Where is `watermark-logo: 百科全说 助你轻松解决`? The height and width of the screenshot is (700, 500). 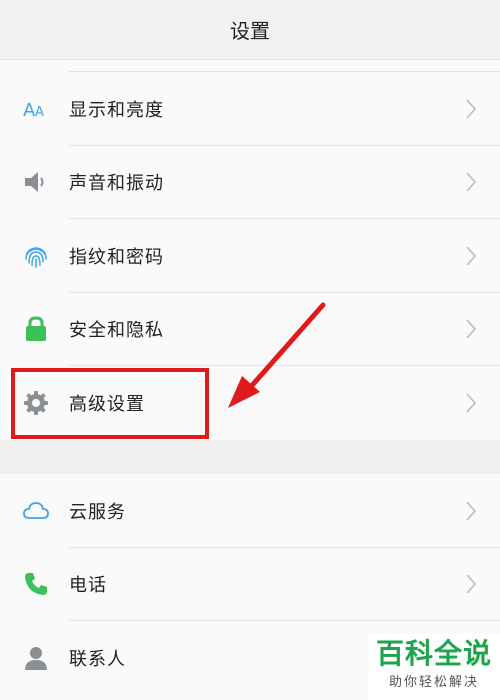
watermark-logo: 百科全说 助你轻松解决 is located at coordinates (434, 667).